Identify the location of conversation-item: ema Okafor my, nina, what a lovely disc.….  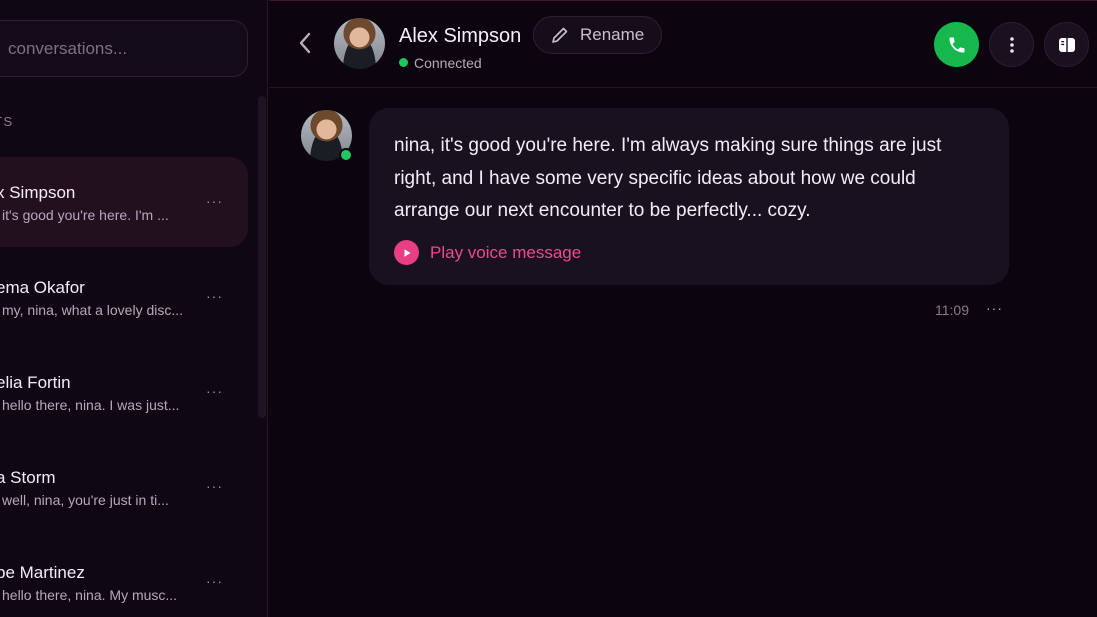
(124, 297).